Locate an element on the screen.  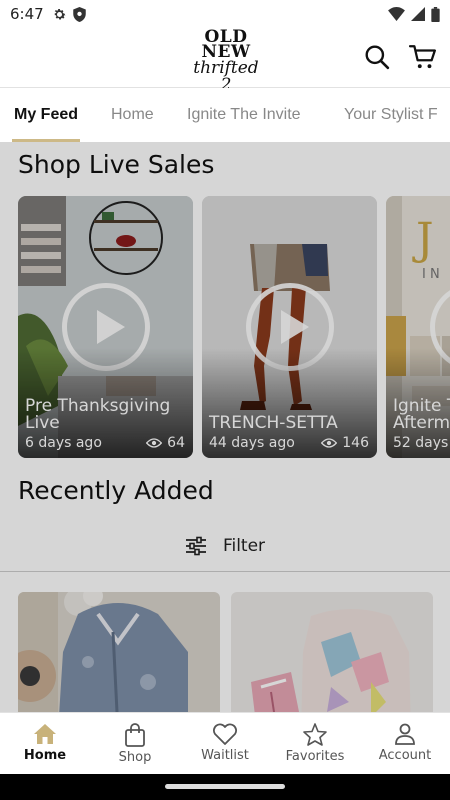
search-icon is located at coordinates (377, 57).